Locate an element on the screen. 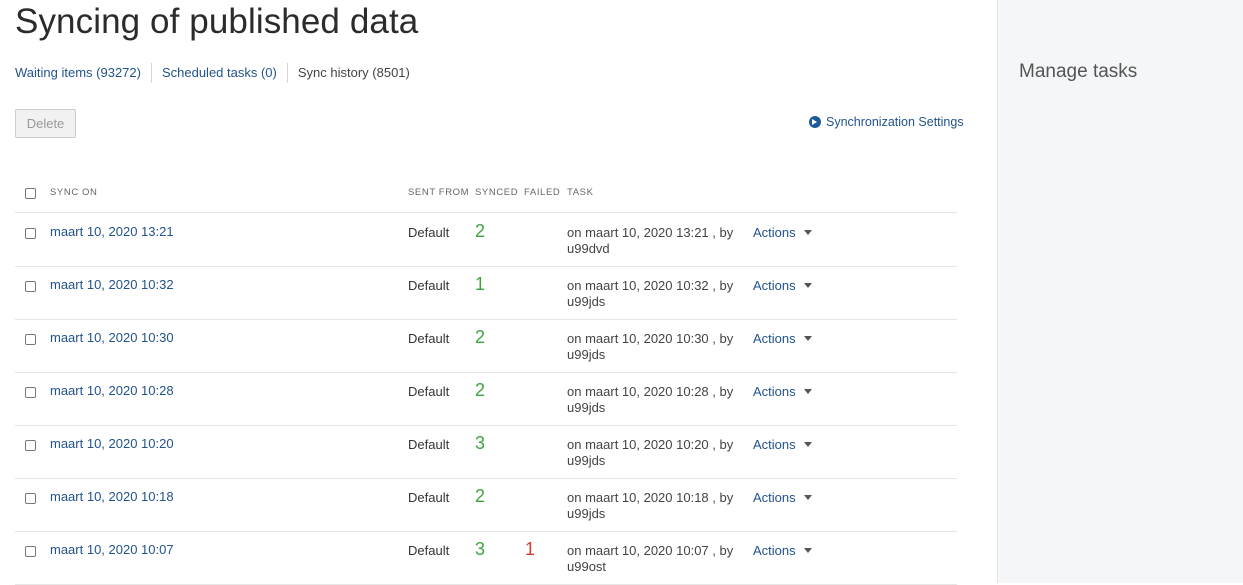 The height and width of the screenshot is (585, 1243). task-info: on maart 10, 2020 13:21 , by u99dvd is located at coordinates (657, 241).